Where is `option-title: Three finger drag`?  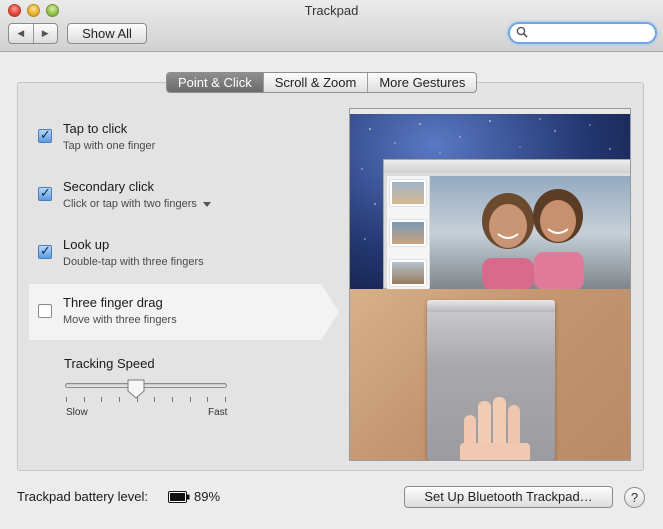
option-title: Three finger drag is located at coordinates (113, 302).